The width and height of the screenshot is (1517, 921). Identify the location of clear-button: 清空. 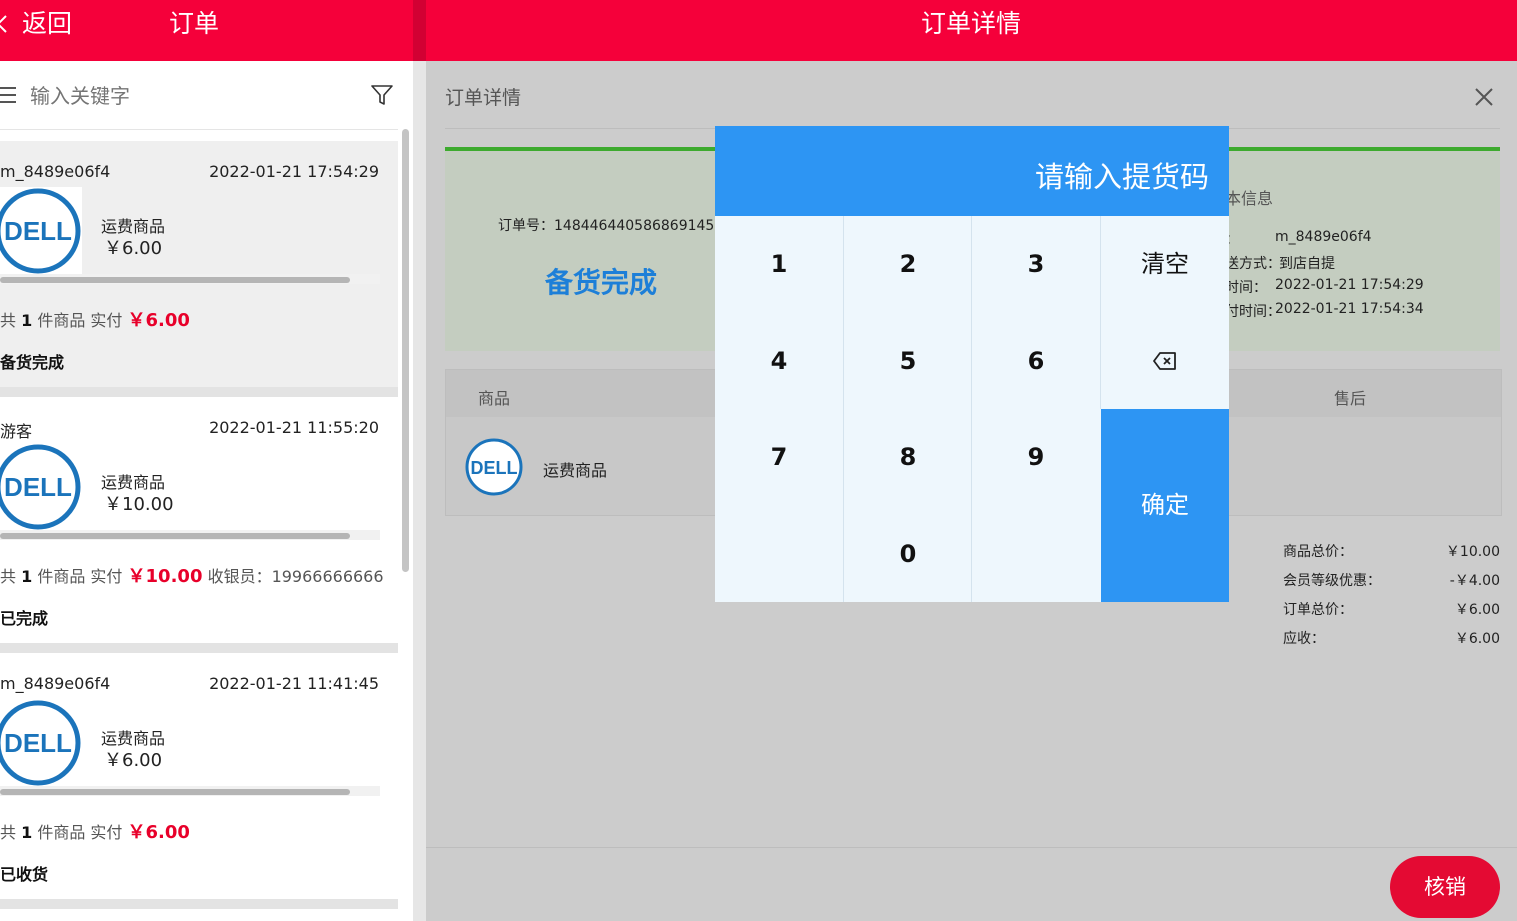
(1165, 264).